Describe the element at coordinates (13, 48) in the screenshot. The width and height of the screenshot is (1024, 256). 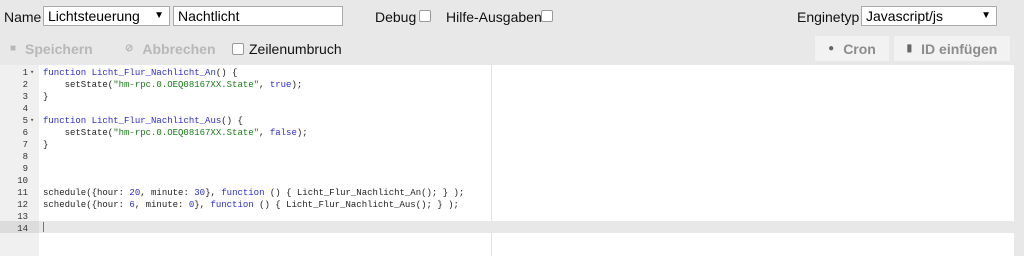
I see `floppy-icon: ■` at that location.